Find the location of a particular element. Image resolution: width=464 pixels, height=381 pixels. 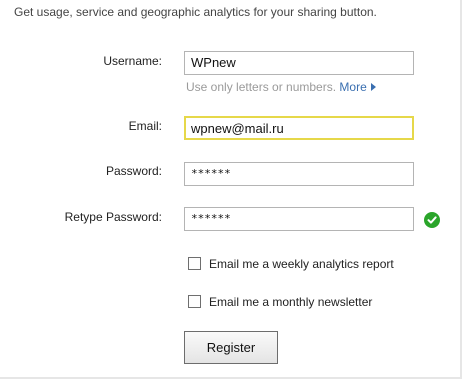

username-hint: Use only letters or numbers. More is located at coordinates (281, 87).